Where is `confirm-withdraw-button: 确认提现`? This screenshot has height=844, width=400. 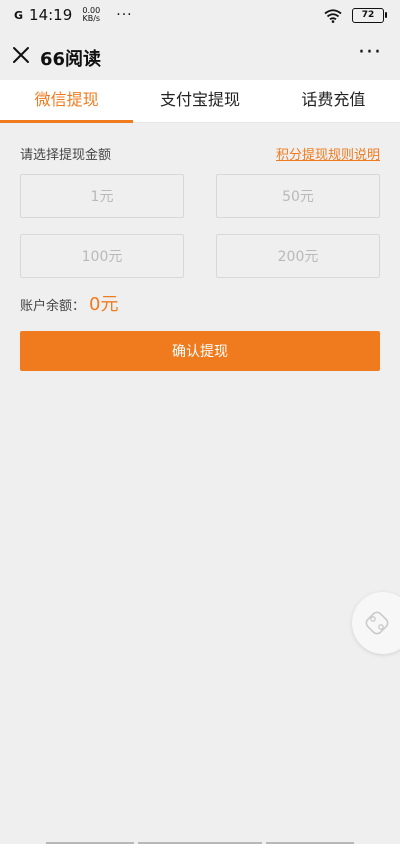
confirm-withdraw-button: 确认提现 is located at coordinates (200, 351).